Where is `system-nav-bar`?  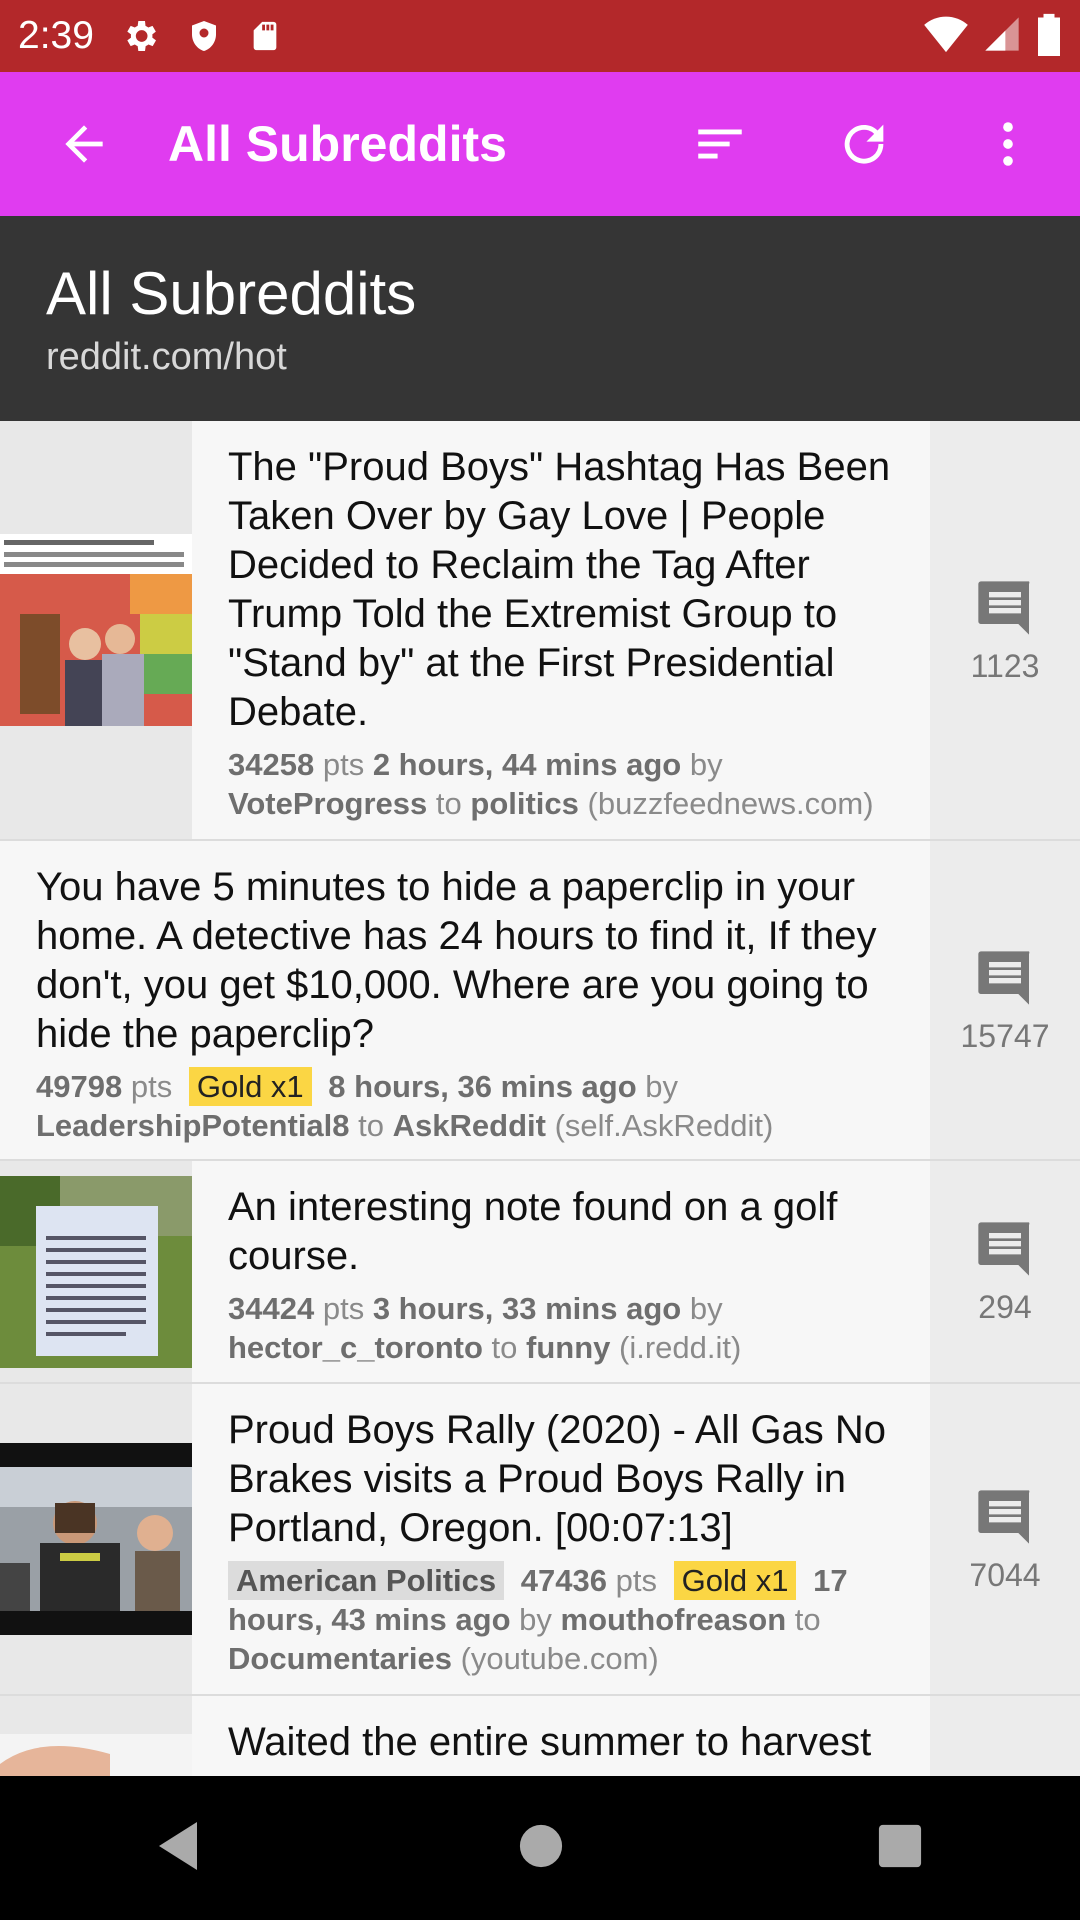 system-nav-bar is located at coordinates (540, 1848).